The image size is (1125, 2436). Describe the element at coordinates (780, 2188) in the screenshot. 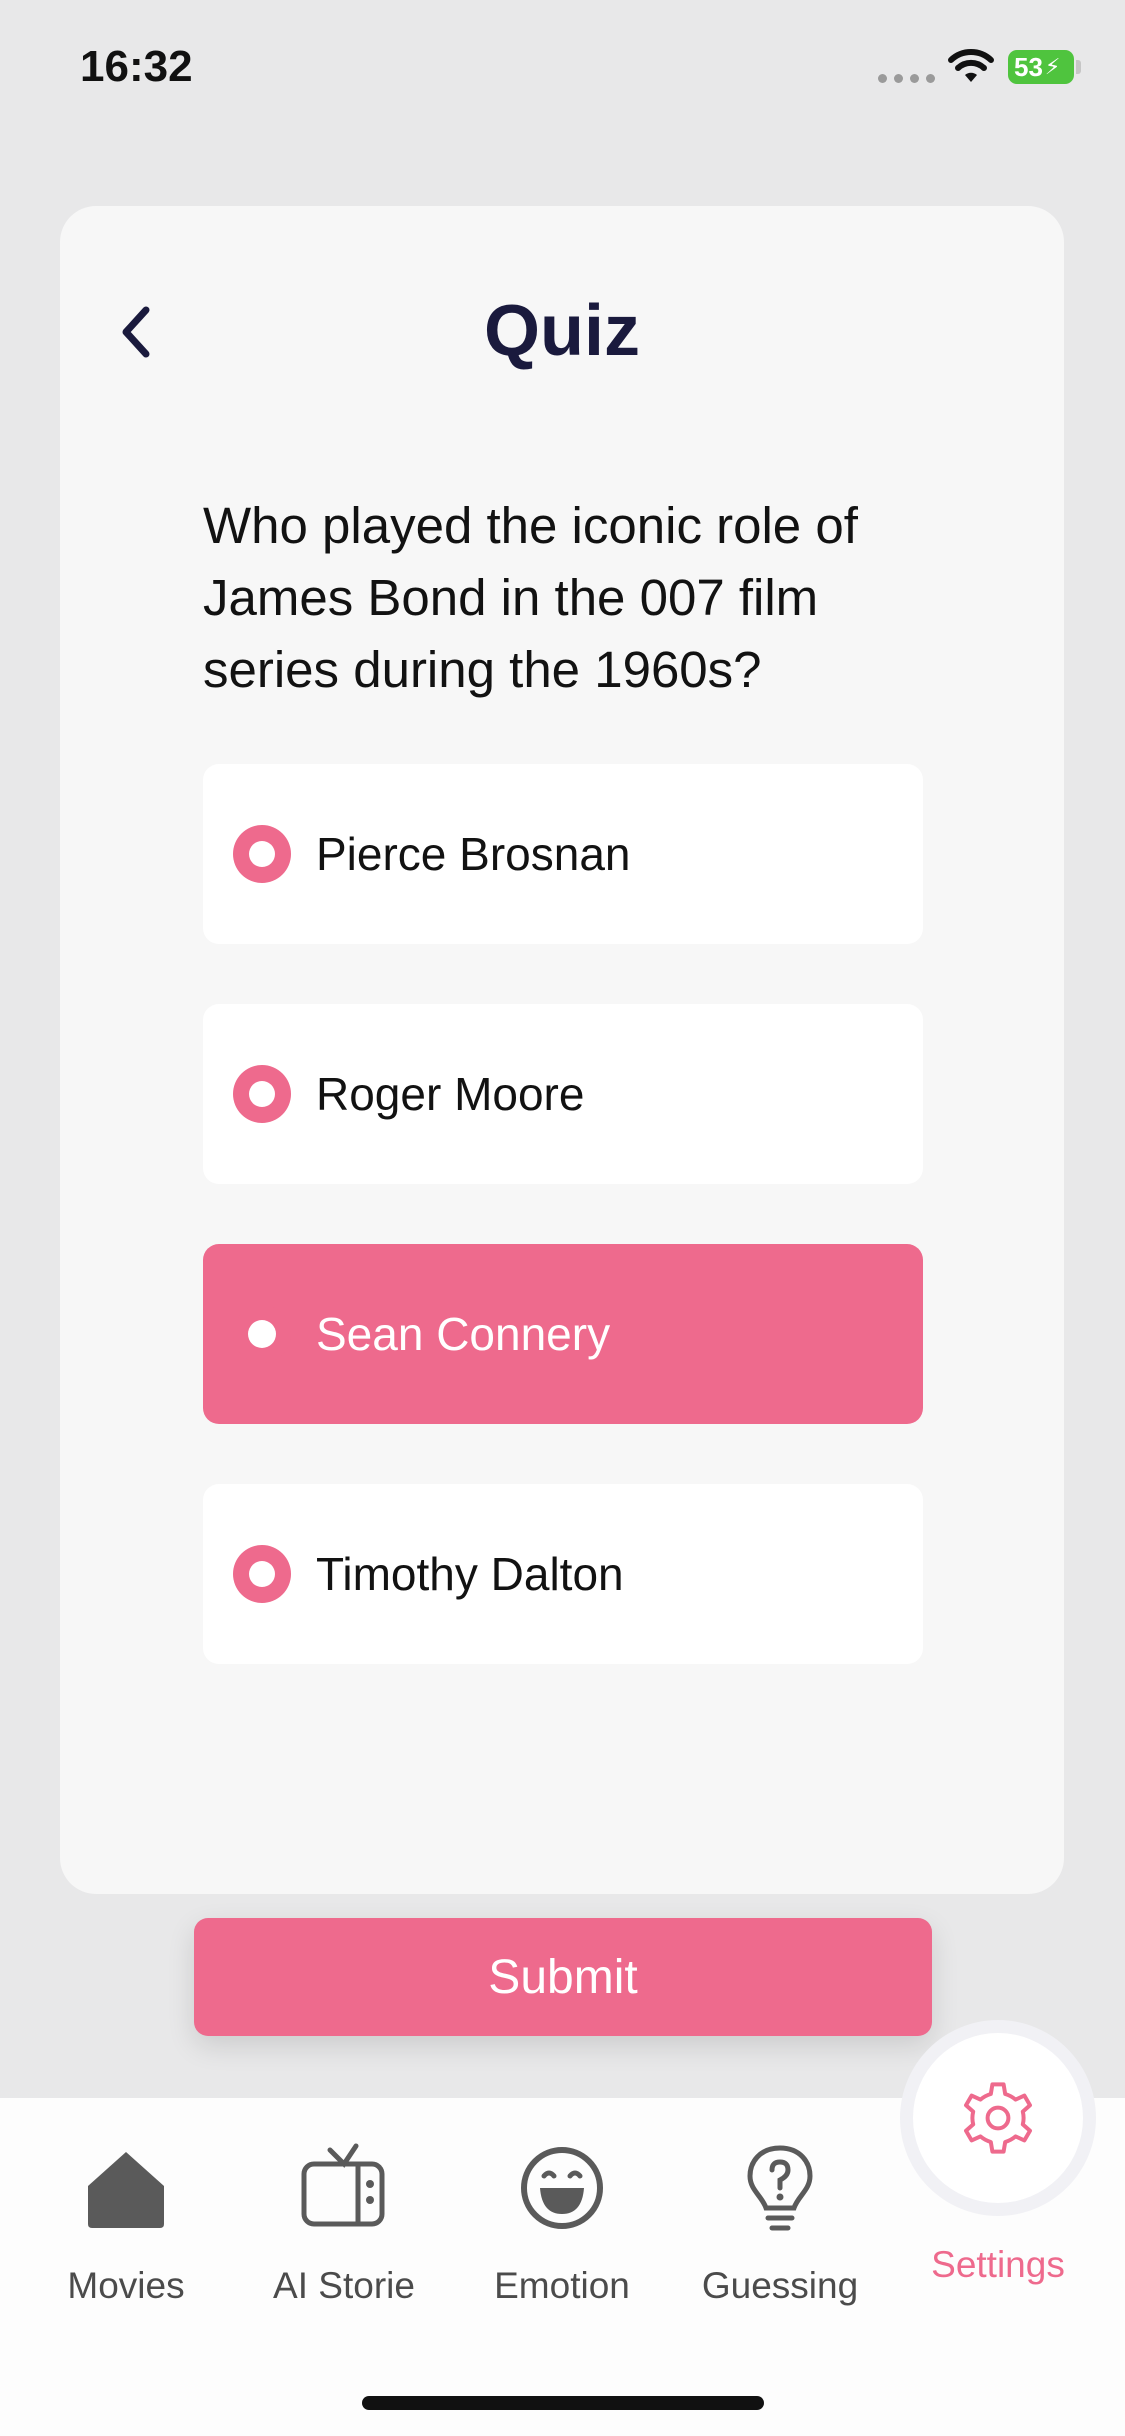

I see `lightbulb-question-icon` at that location.